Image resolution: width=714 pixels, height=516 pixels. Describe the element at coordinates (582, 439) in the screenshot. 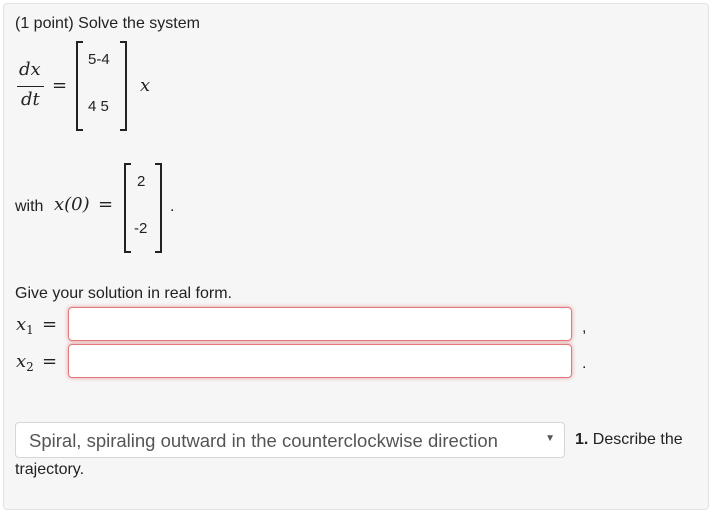

I see `question-number: 1.` at that location.